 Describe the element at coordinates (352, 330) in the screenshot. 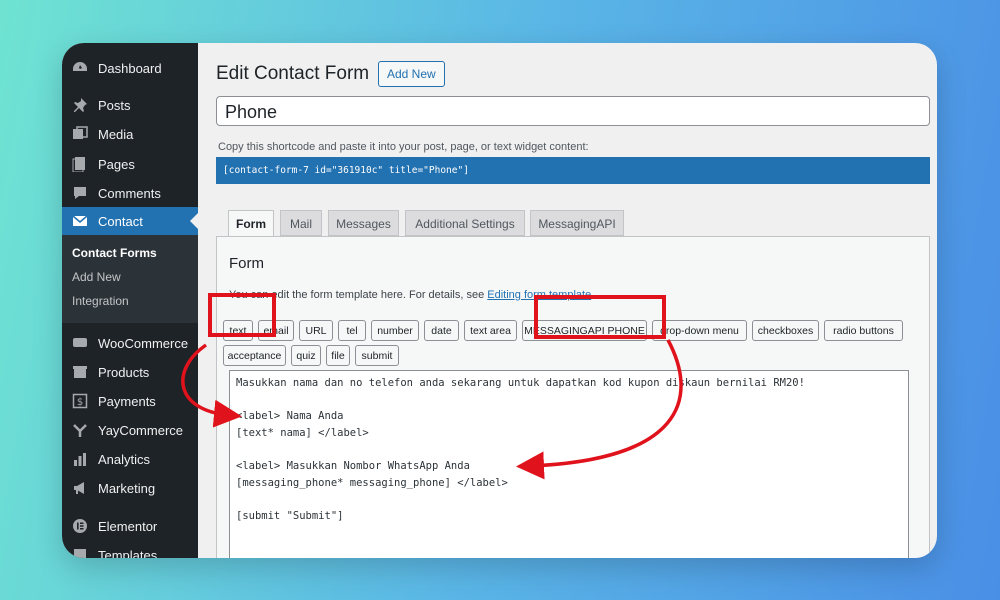

I see `tag-button-tel: tel` at that location.